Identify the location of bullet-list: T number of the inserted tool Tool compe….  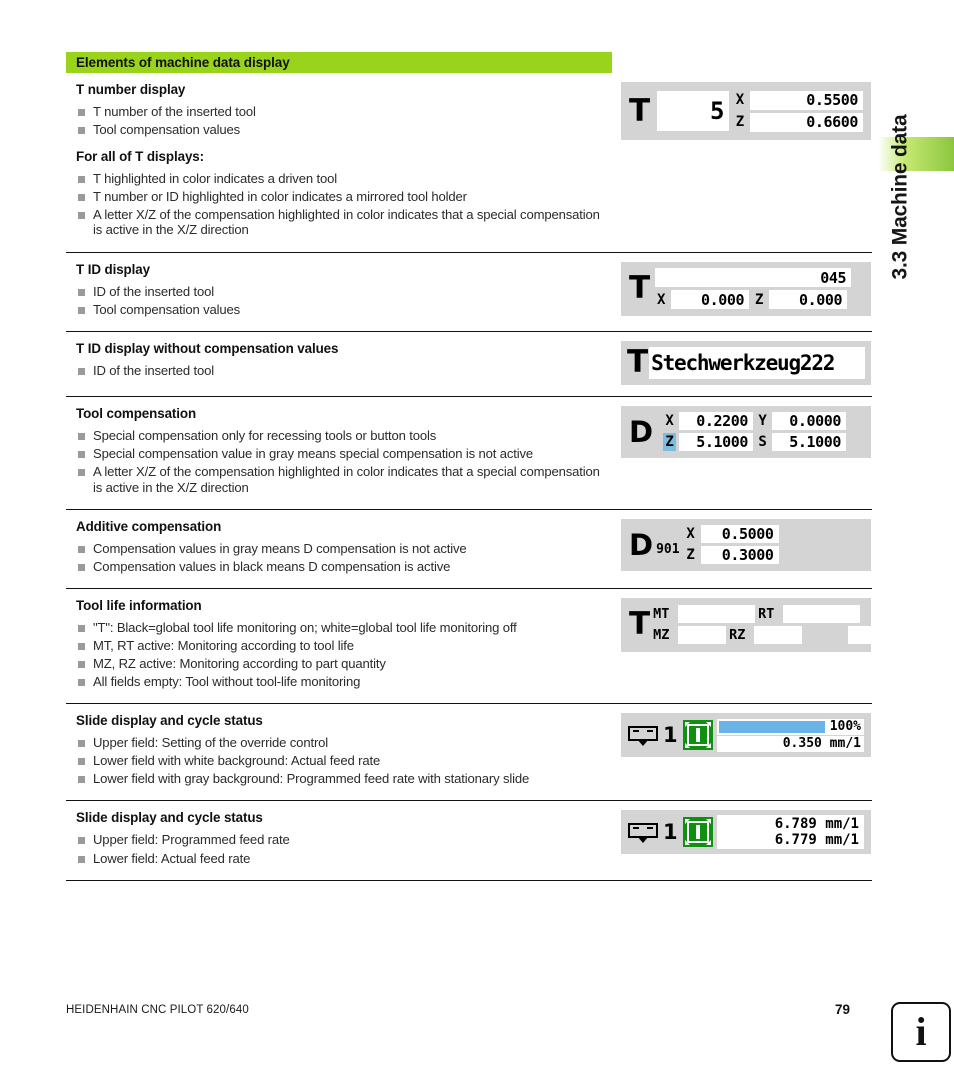
(340, 121).